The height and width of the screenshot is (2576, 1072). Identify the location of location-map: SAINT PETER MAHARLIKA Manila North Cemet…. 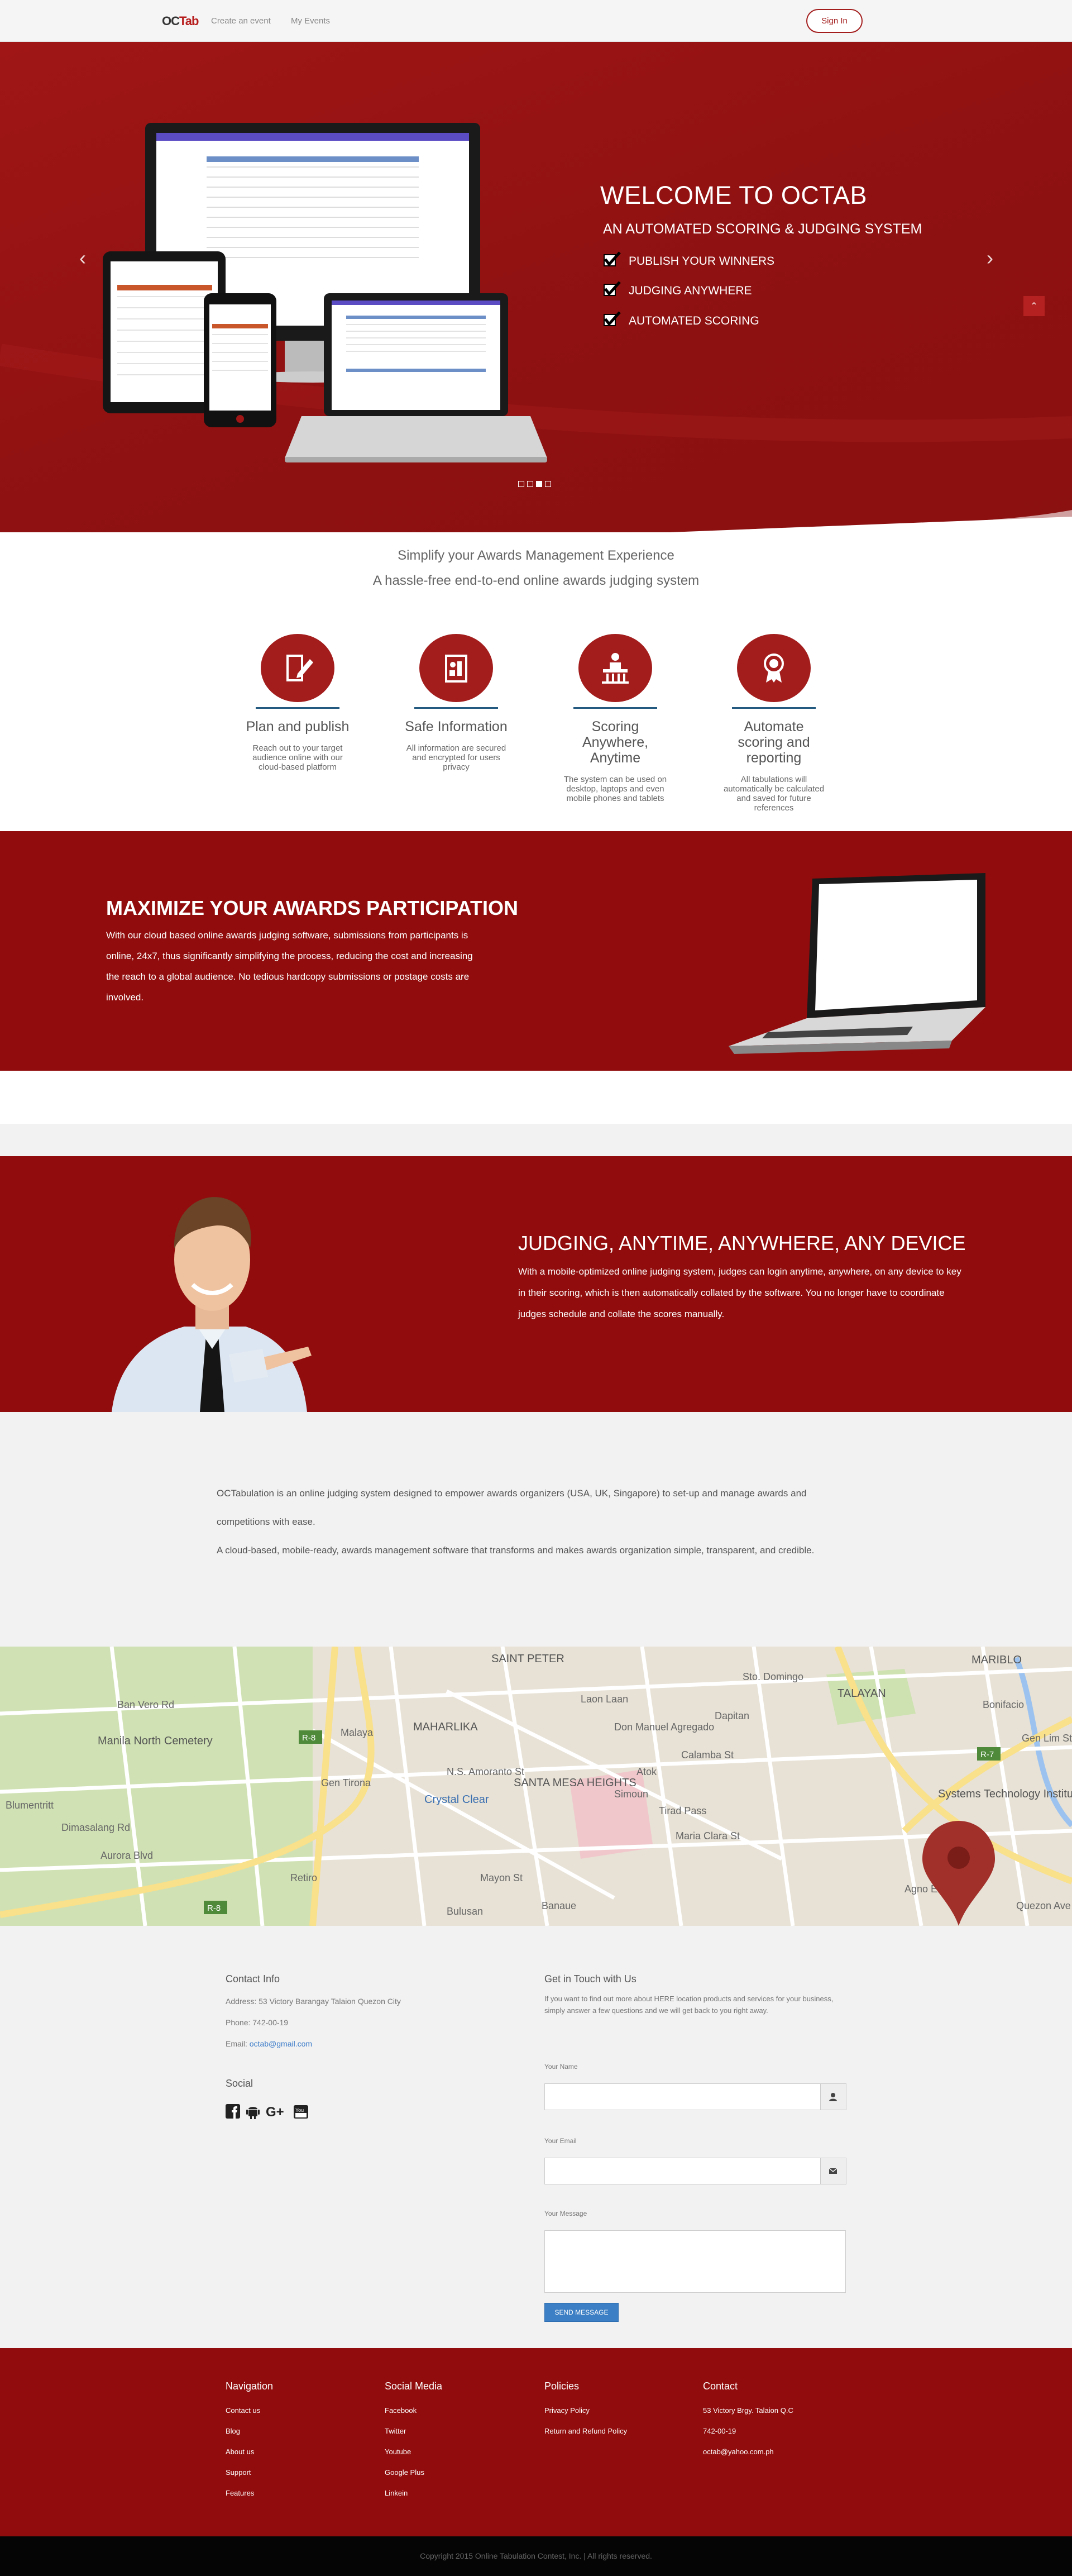
(536, 1786).